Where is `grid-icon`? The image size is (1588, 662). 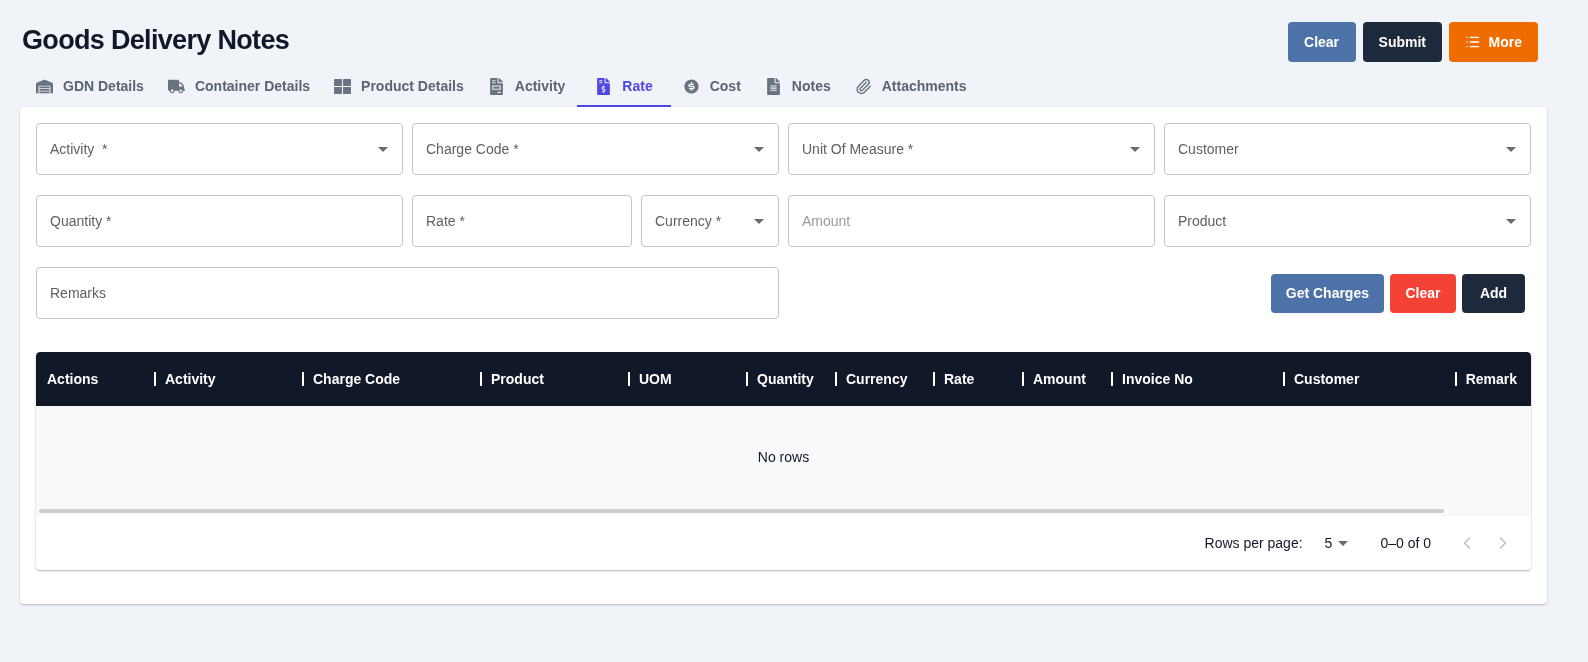 grid-icon is located at coordinates (343, 86).